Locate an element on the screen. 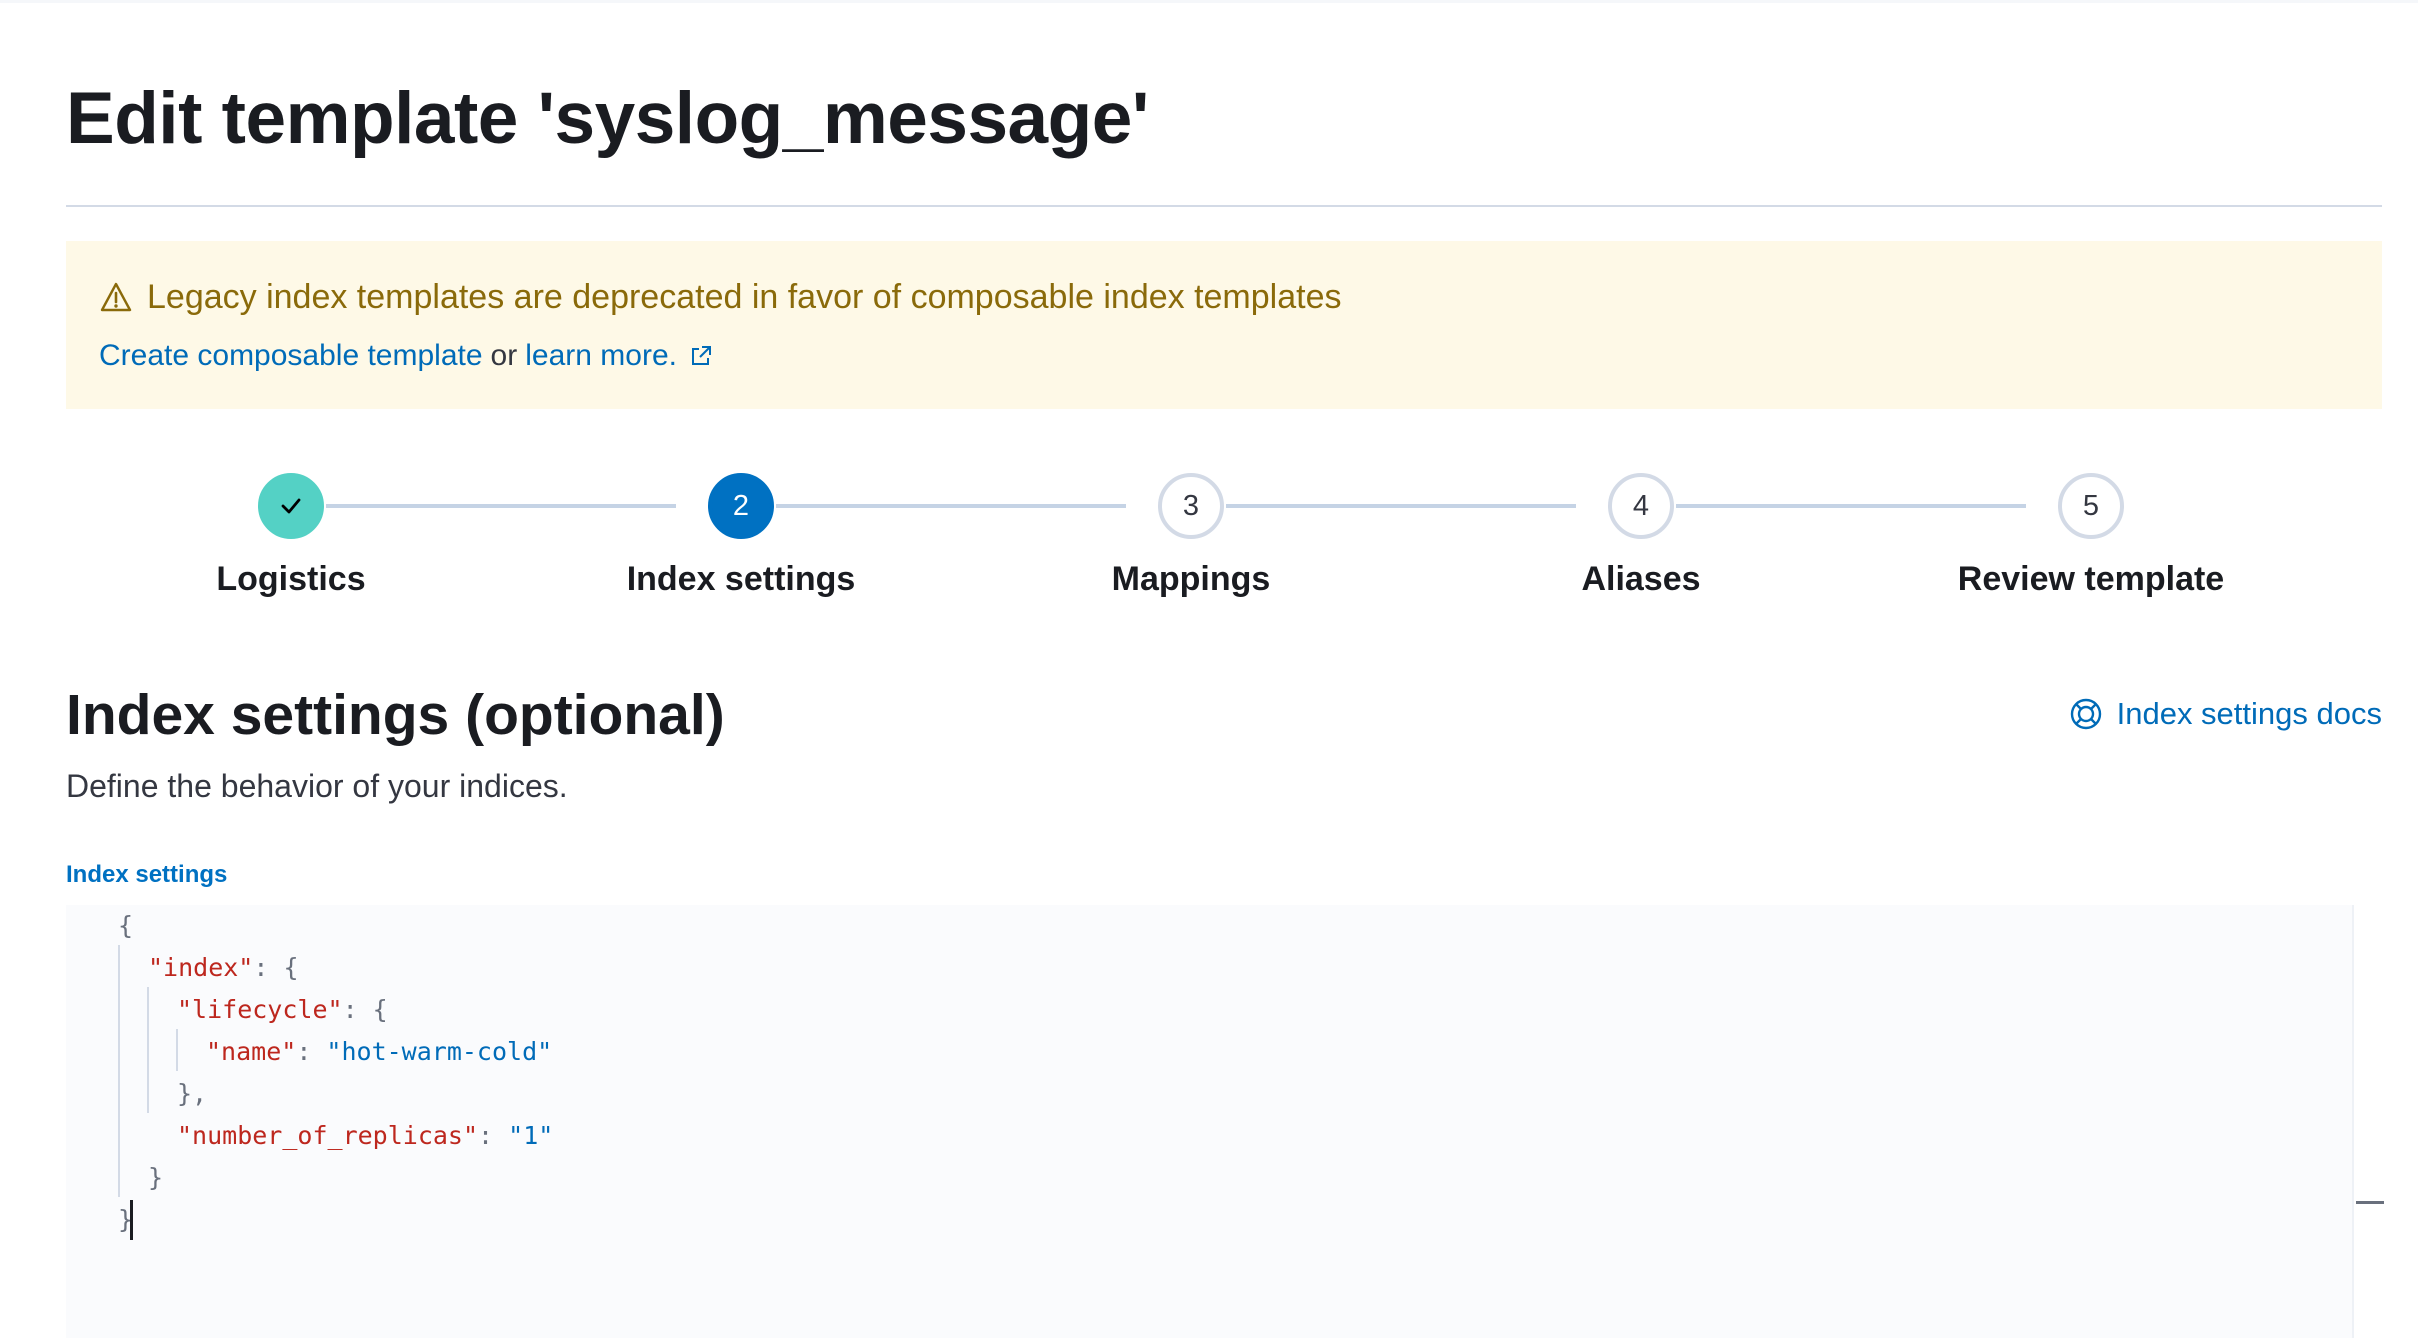 The height and width of the screenshot is (1338, 2418). step-review-template: 5 Review template is located at coordinates (2091, 535).